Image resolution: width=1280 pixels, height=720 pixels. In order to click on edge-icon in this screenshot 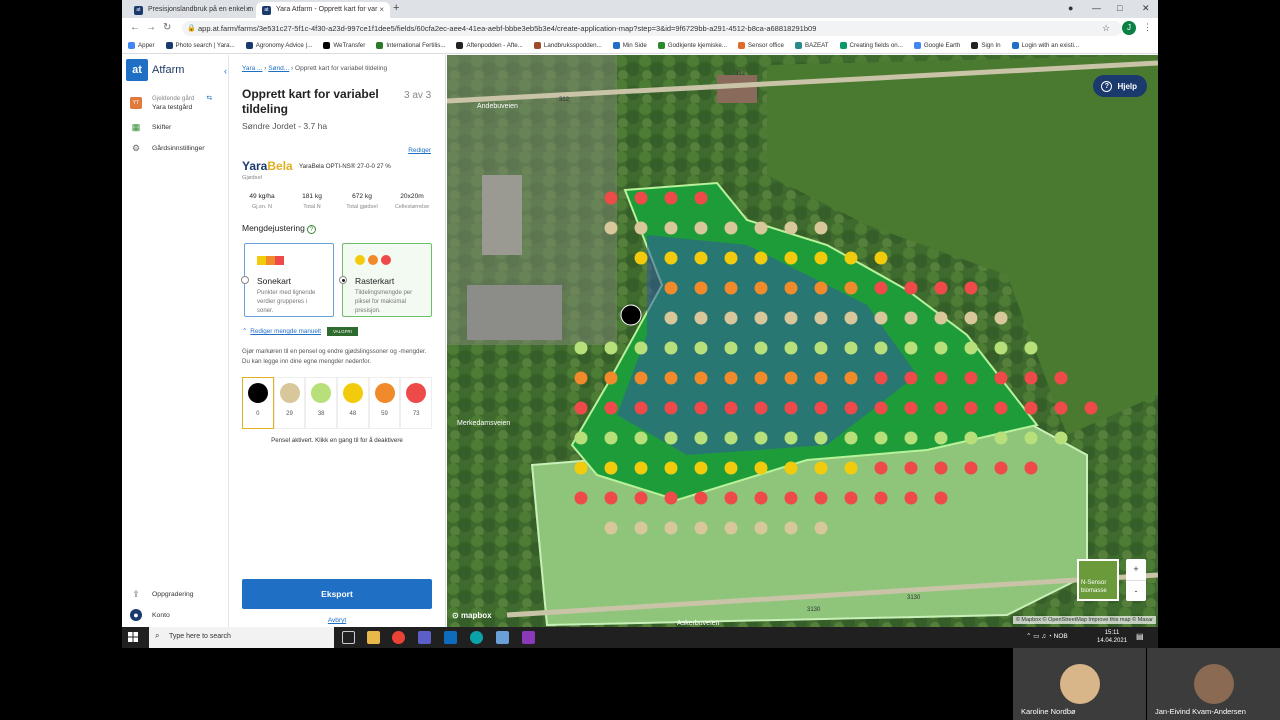, I will do `click(476, 637)`.